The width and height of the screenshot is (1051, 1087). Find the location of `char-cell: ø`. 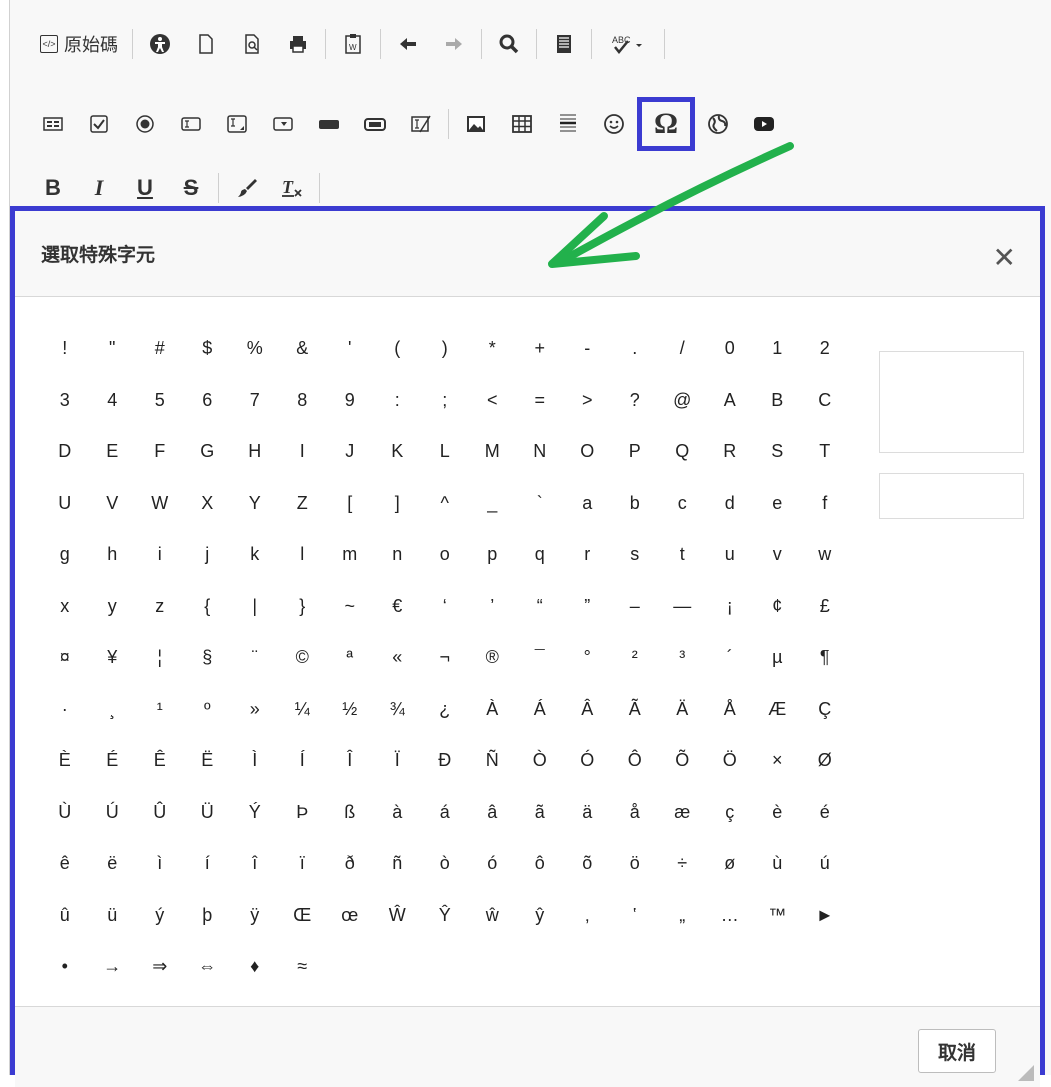

char-cell: ø is located at coordinates (730, 864).